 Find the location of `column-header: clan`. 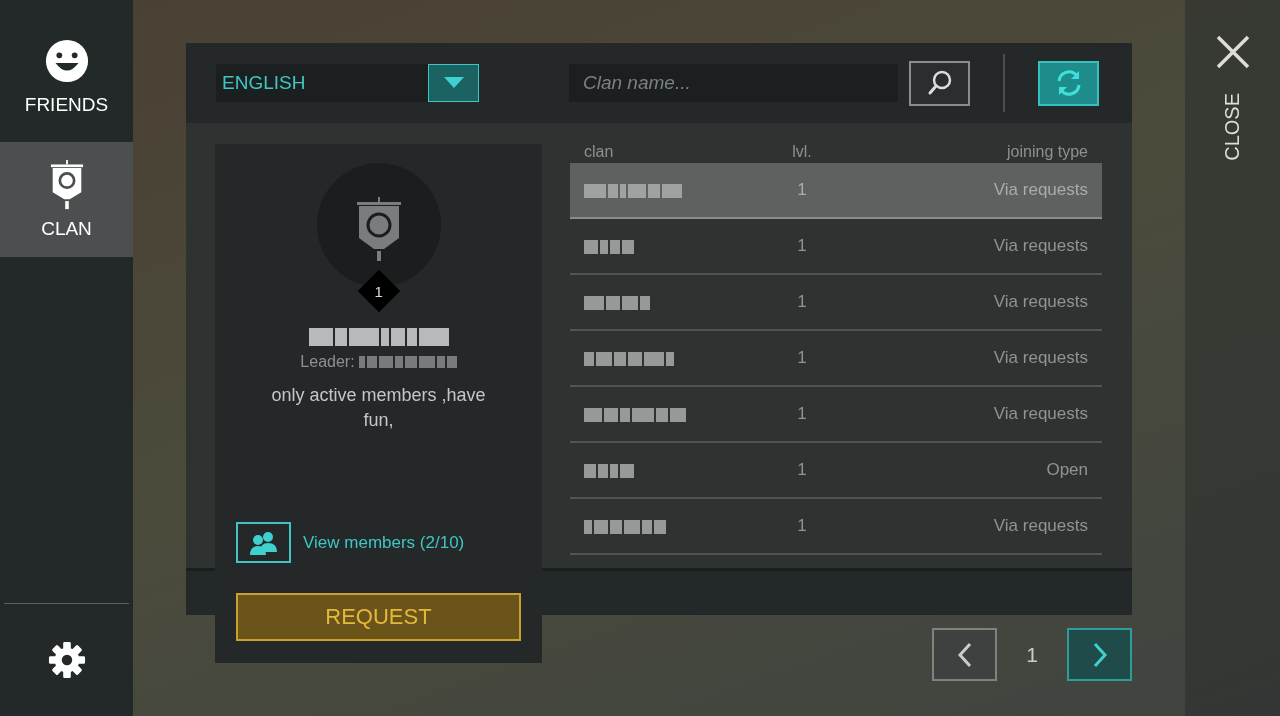

column-header: clan is located at coordinates (599, 152).